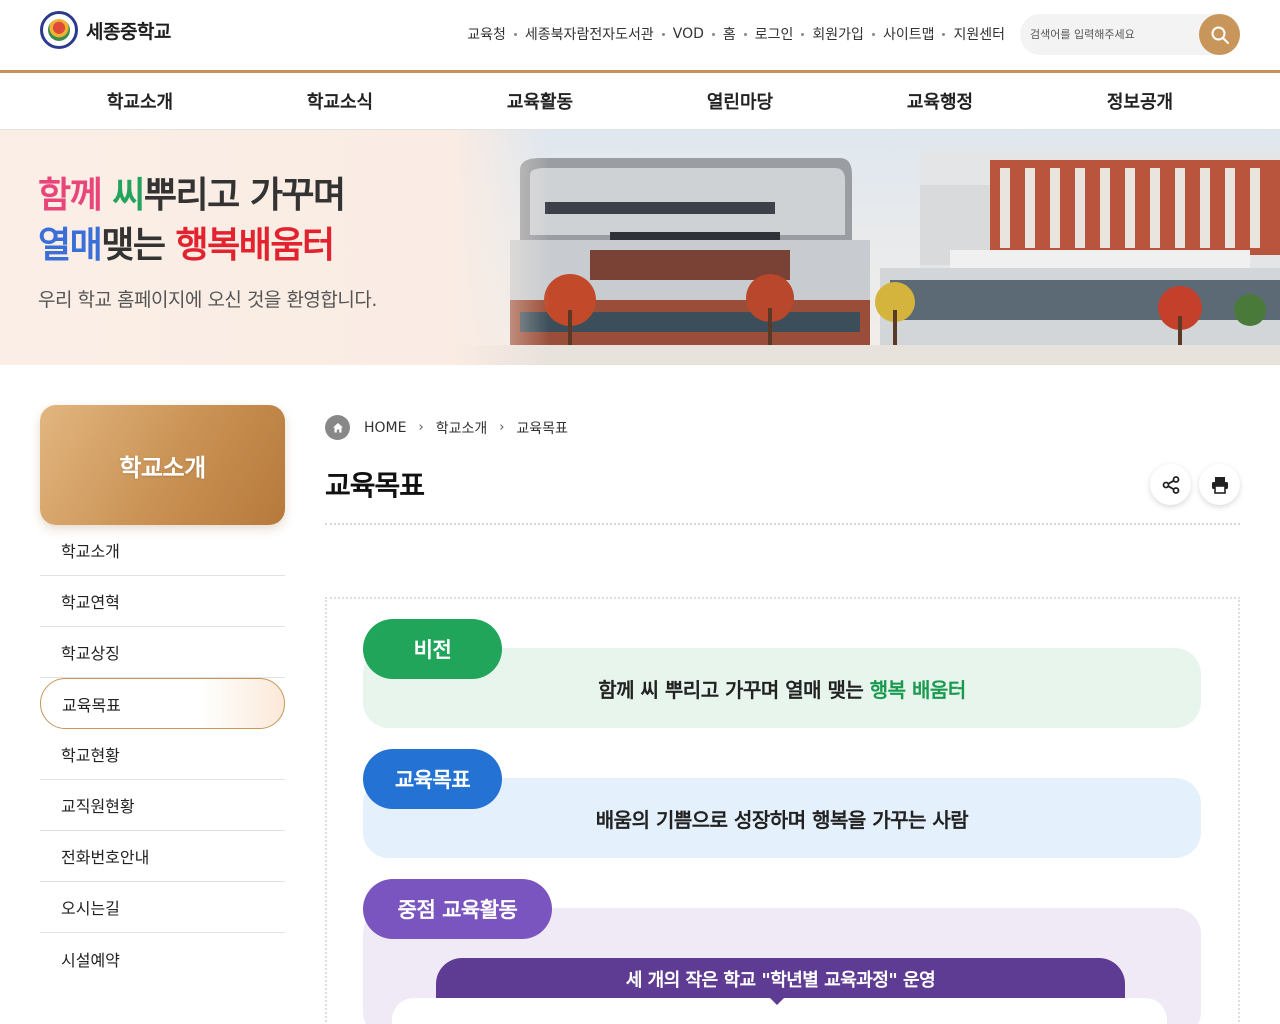  I want to click on util-link-signup: 회원가입, so click(838, 34).